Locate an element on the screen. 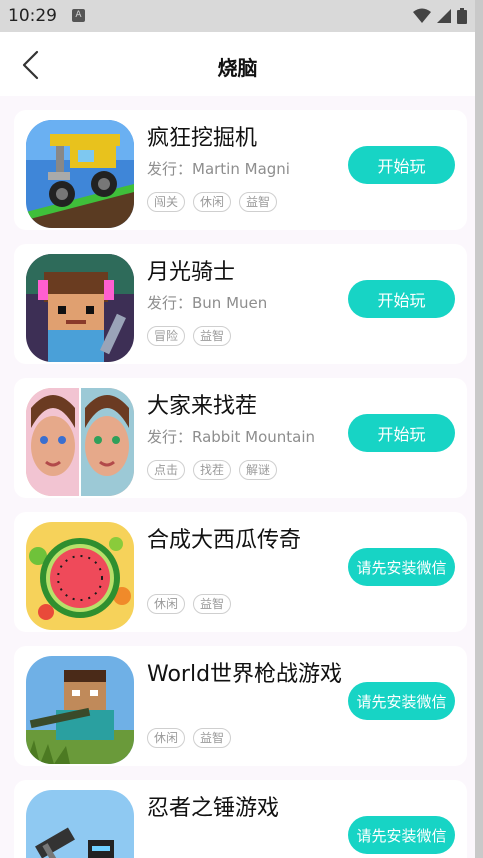 Image resolution: width=483 pixels, height=858 pixels. game-tags: 闯关 休闲 益智 is located at coordinates (212, 202).